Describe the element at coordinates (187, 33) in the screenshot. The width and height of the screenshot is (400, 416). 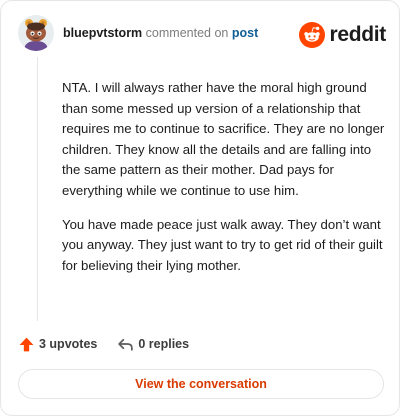
I see `comment-action-text: commented on` at that location.